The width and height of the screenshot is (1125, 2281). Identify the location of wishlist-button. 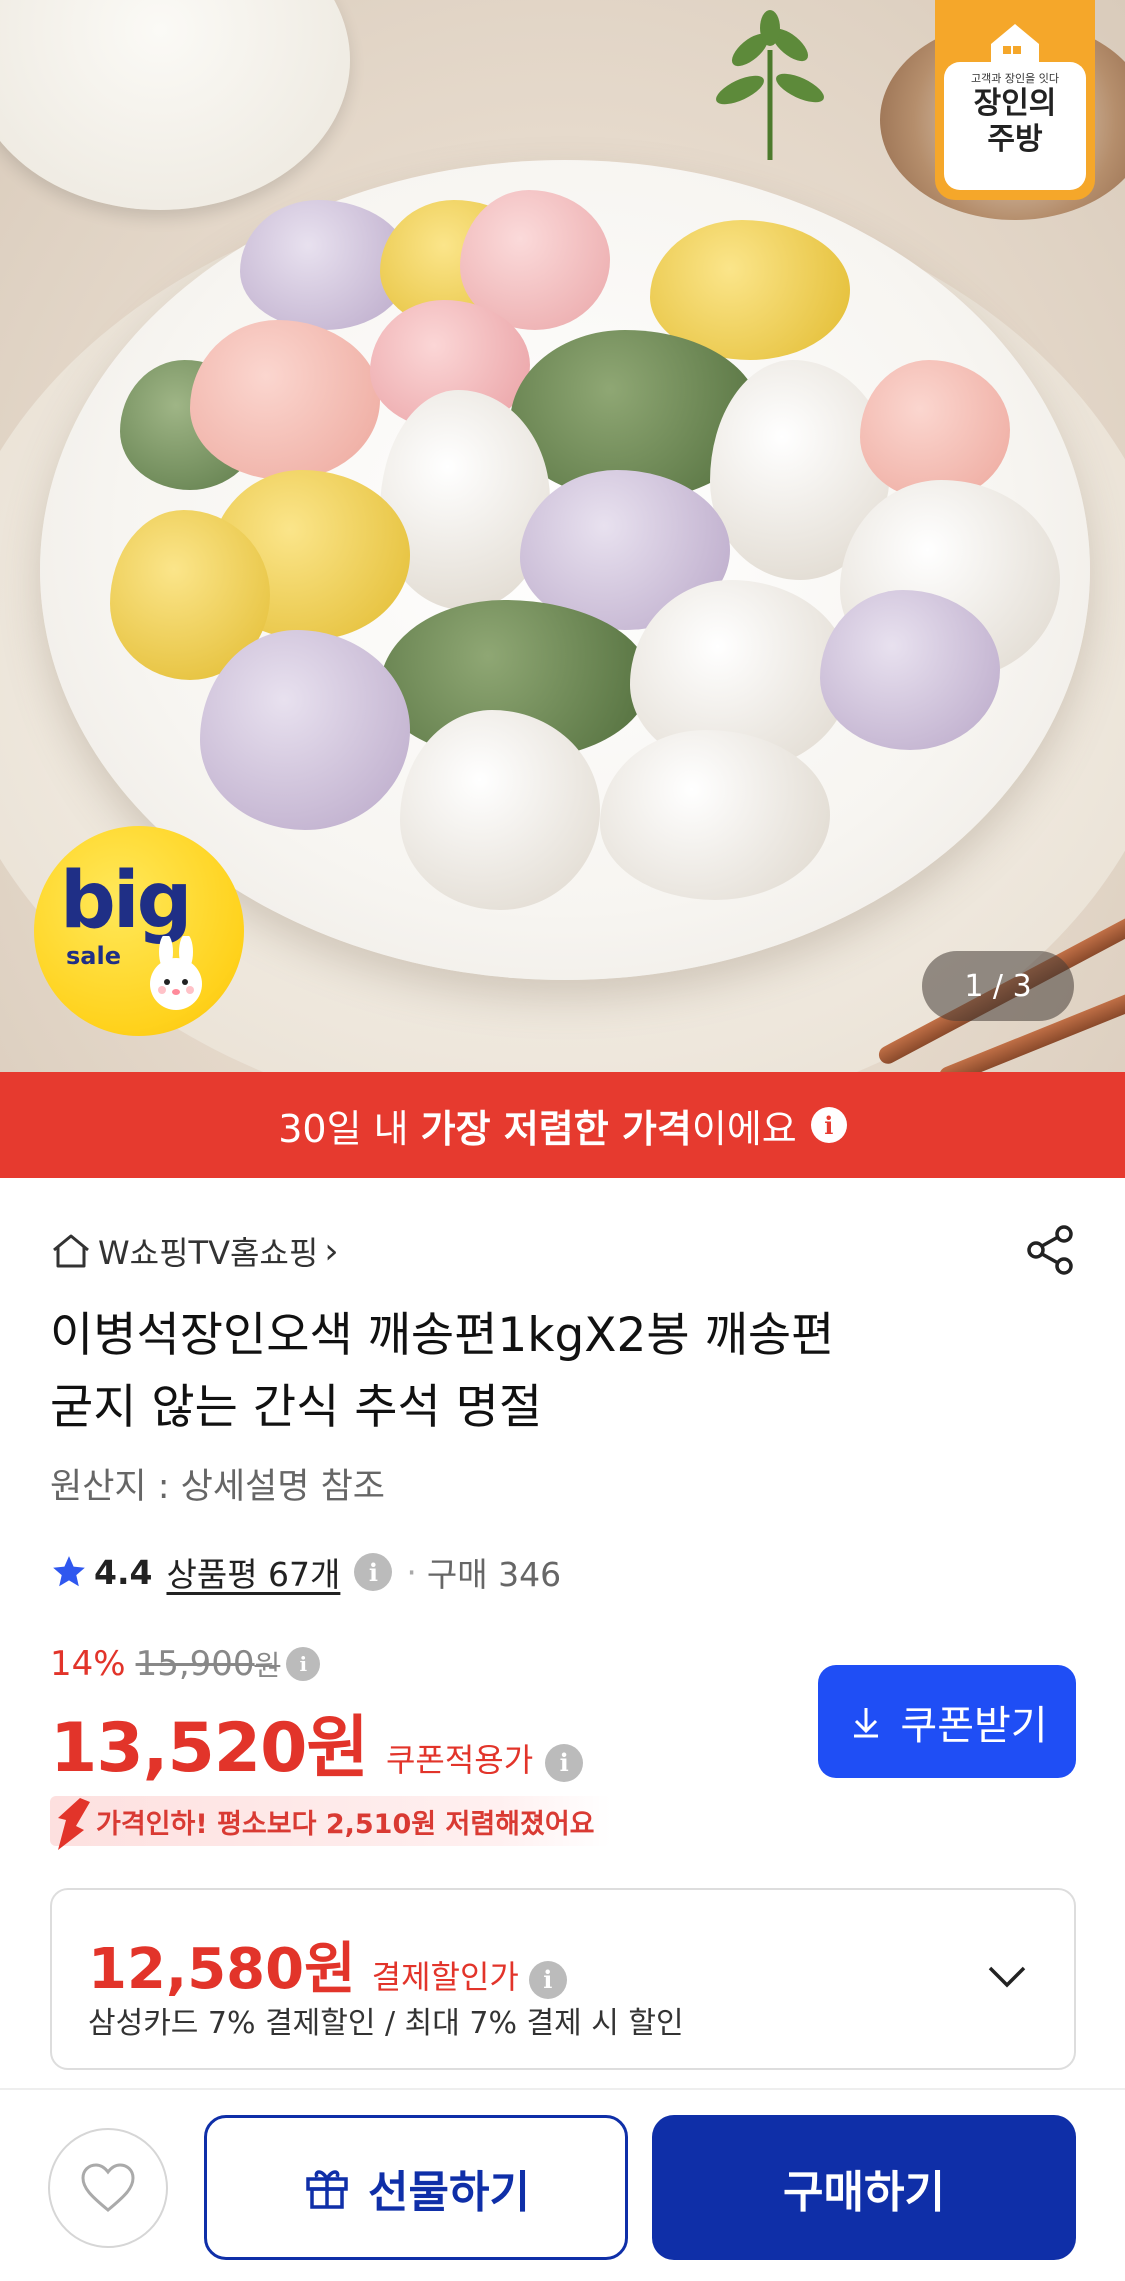
(108, 2188).